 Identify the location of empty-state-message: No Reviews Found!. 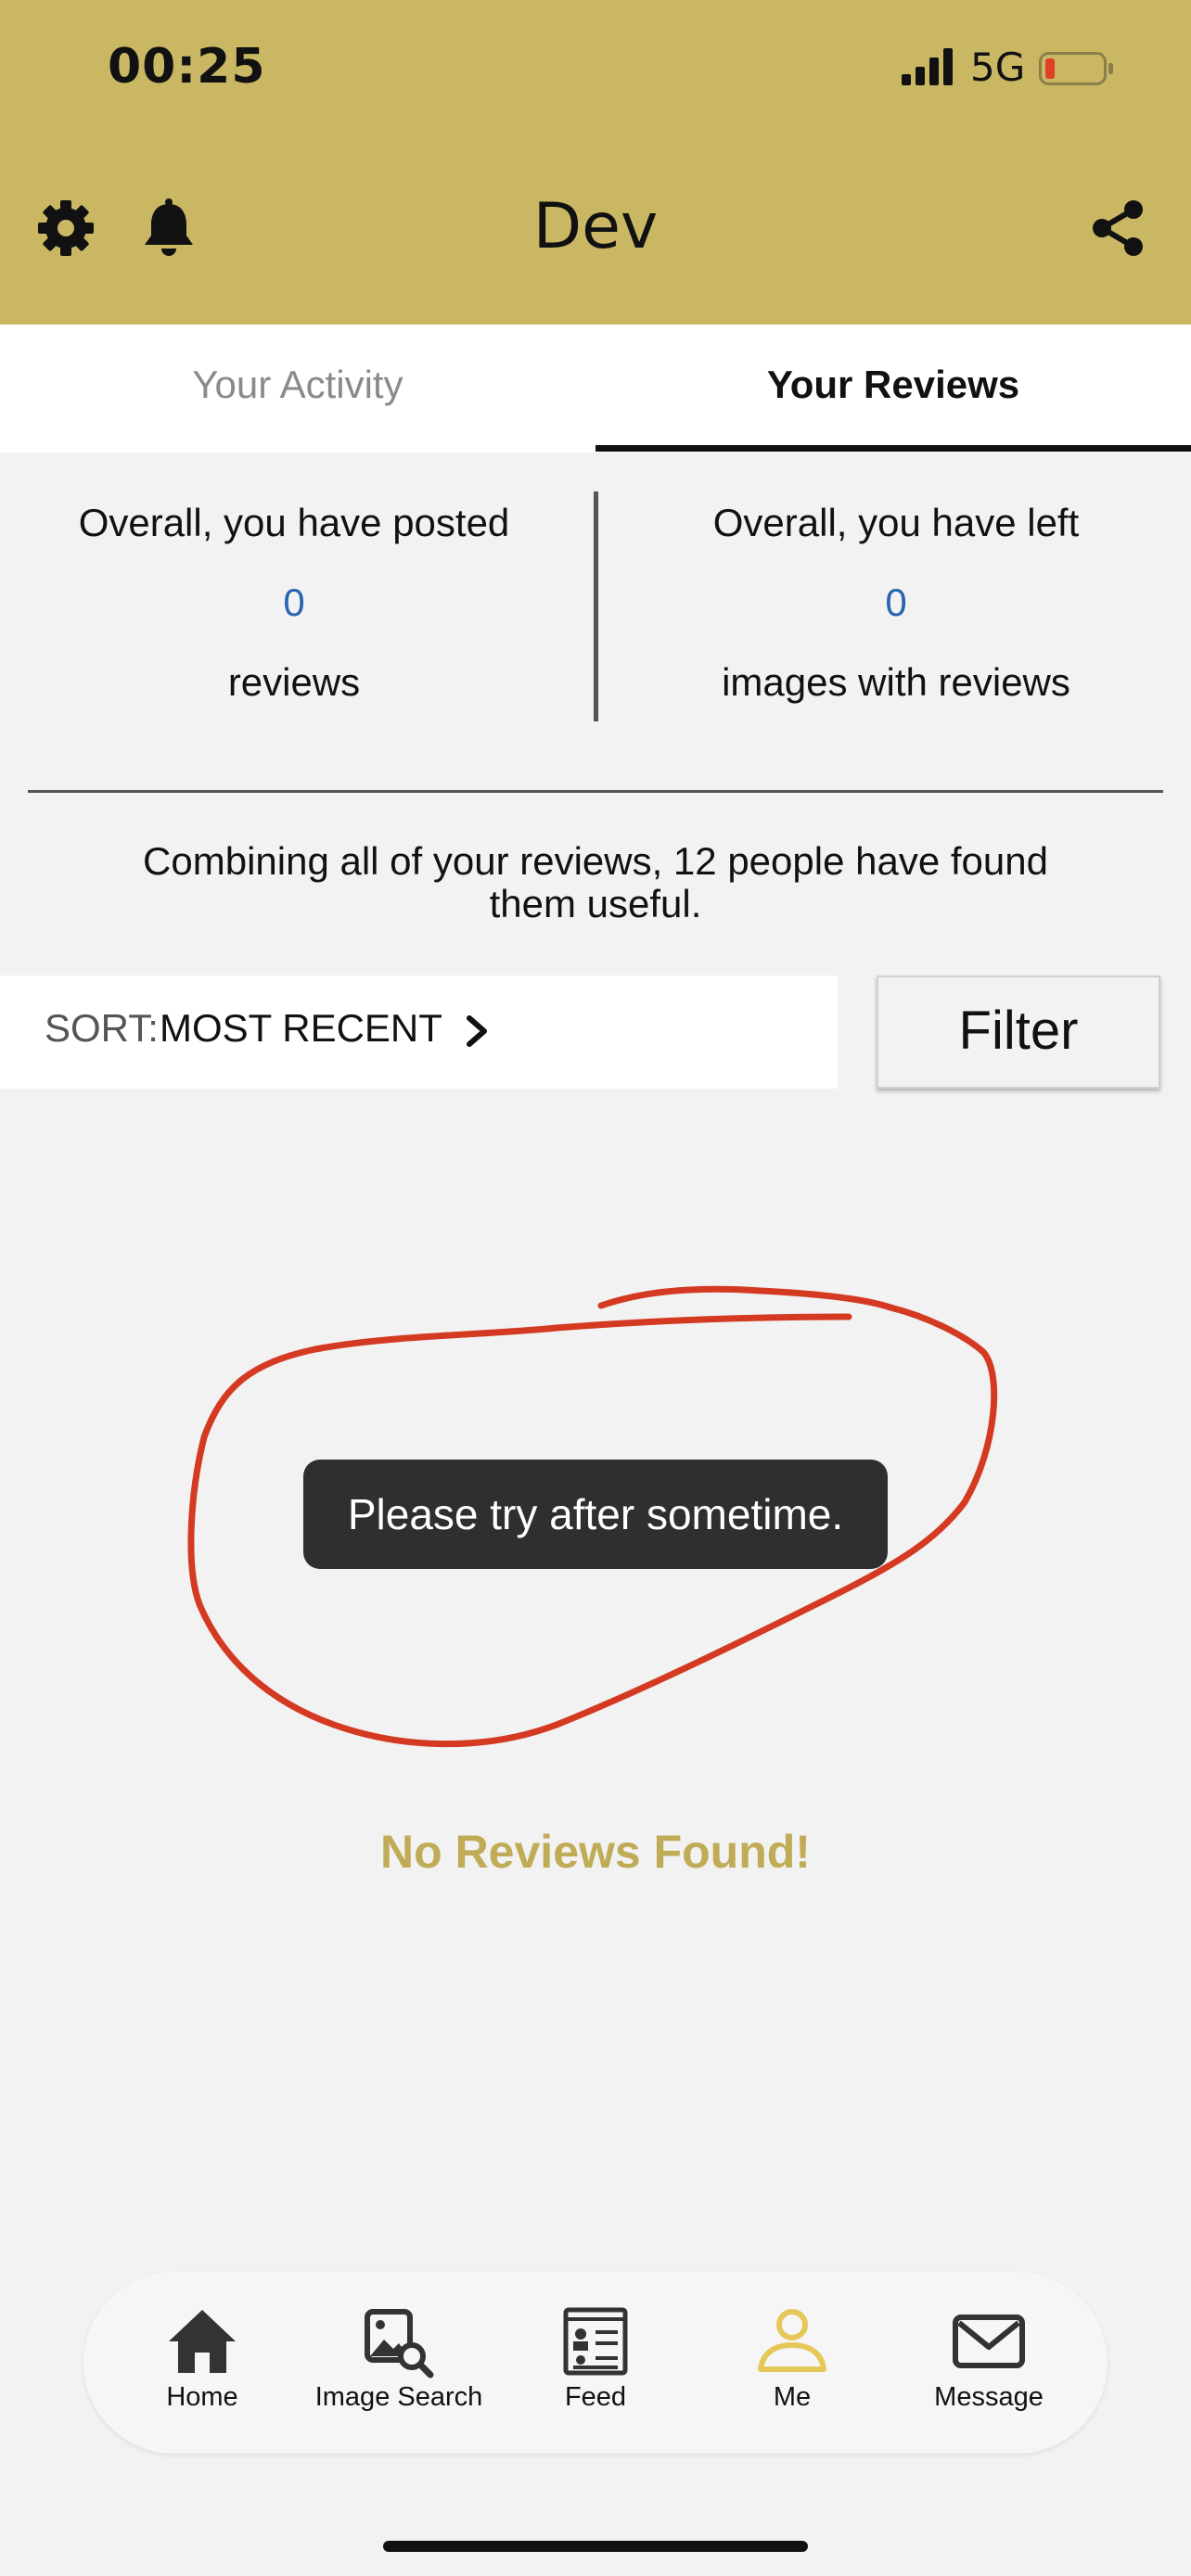
(595, 1852).